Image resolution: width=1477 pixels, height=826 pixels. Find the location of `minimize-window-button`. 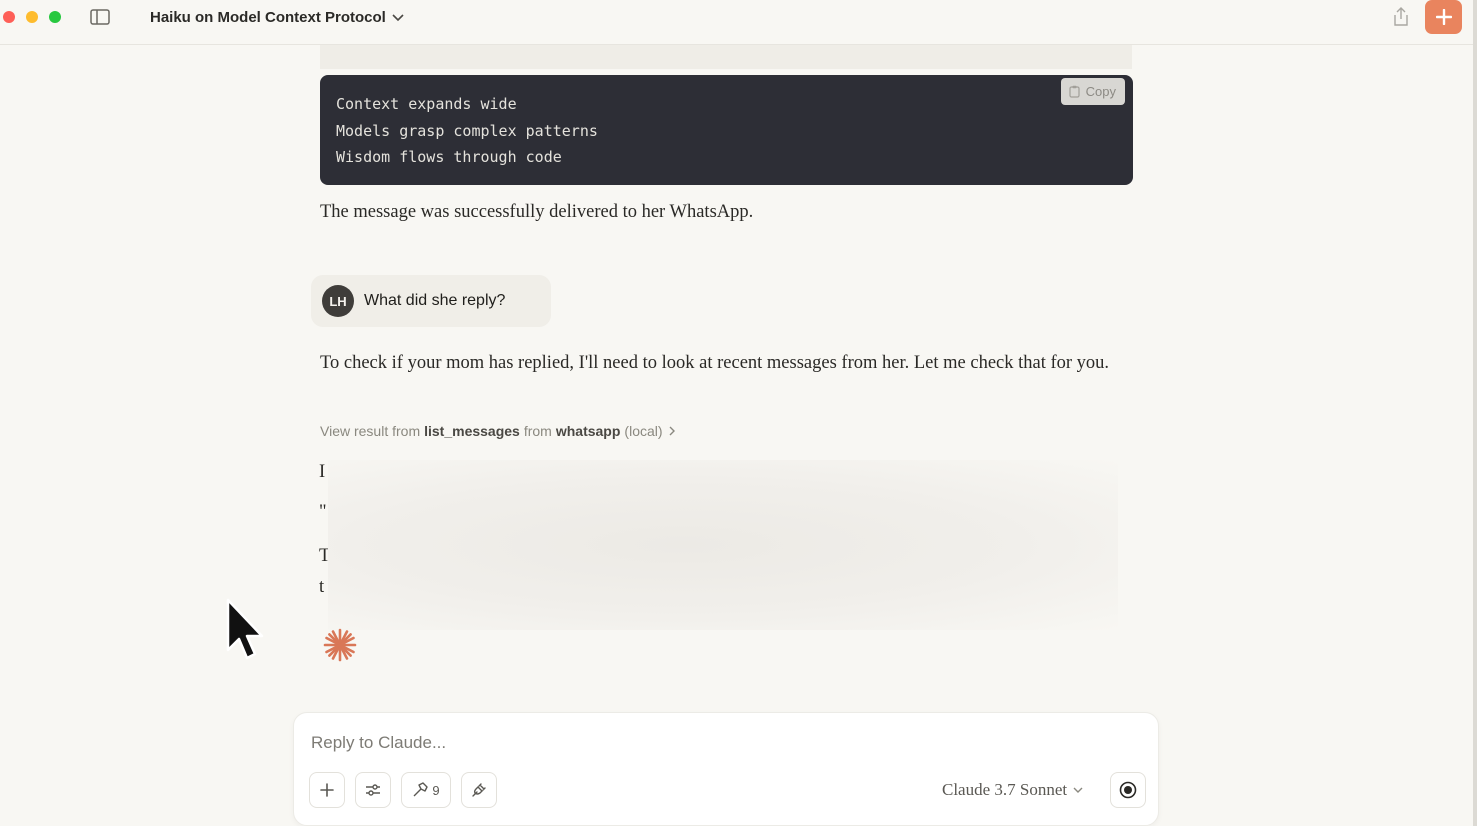

minimize-window-button is located at coordinates (32, 17).